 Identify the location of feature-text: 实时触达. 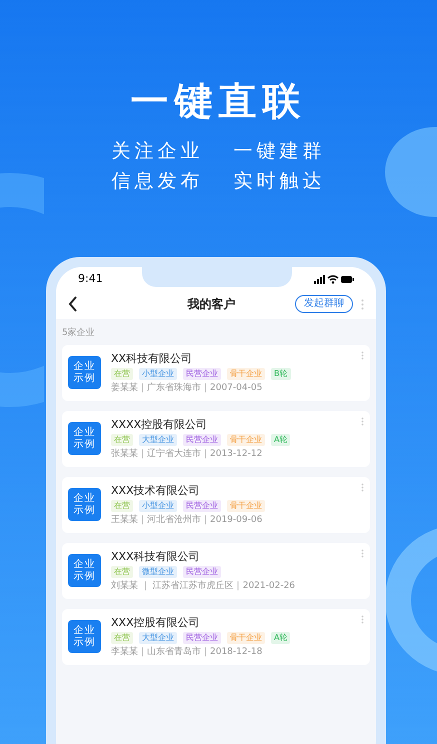
(280, 181).